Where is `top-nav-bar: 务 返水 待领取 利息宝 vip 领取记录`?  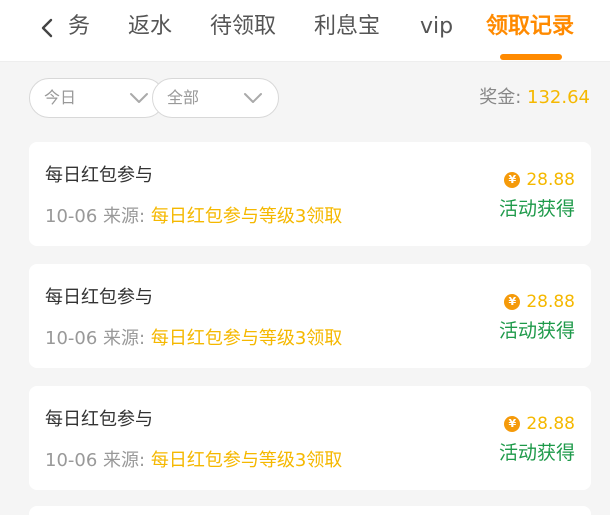 top-nav-bar: 务 返水 待领取 利息宝 vip 领取记录 is located at coordinates (305, 31).